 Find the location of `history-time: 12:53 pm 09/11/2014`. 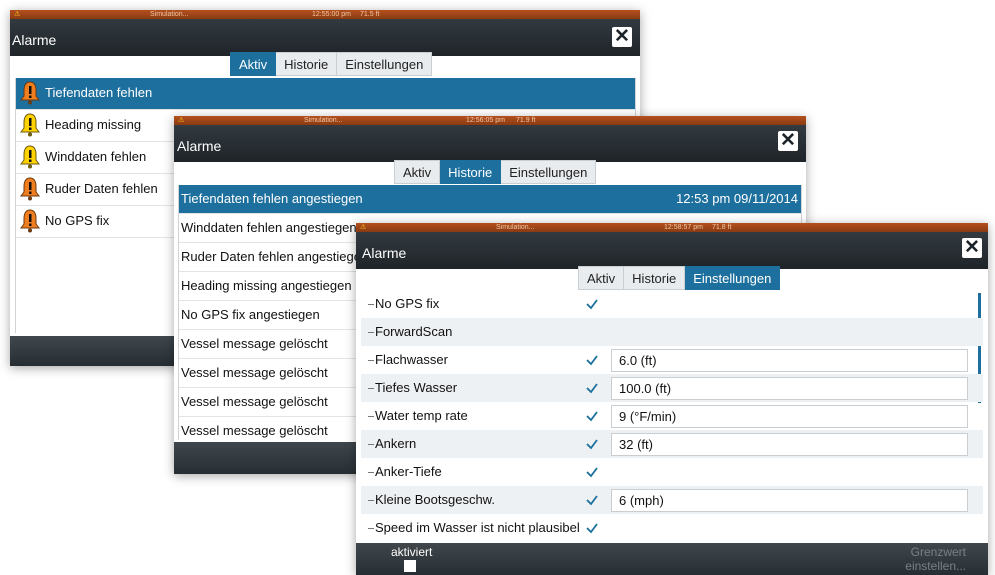

history-time: 12:53 pm 09/11/2014 is located at coordinates (737, 198).